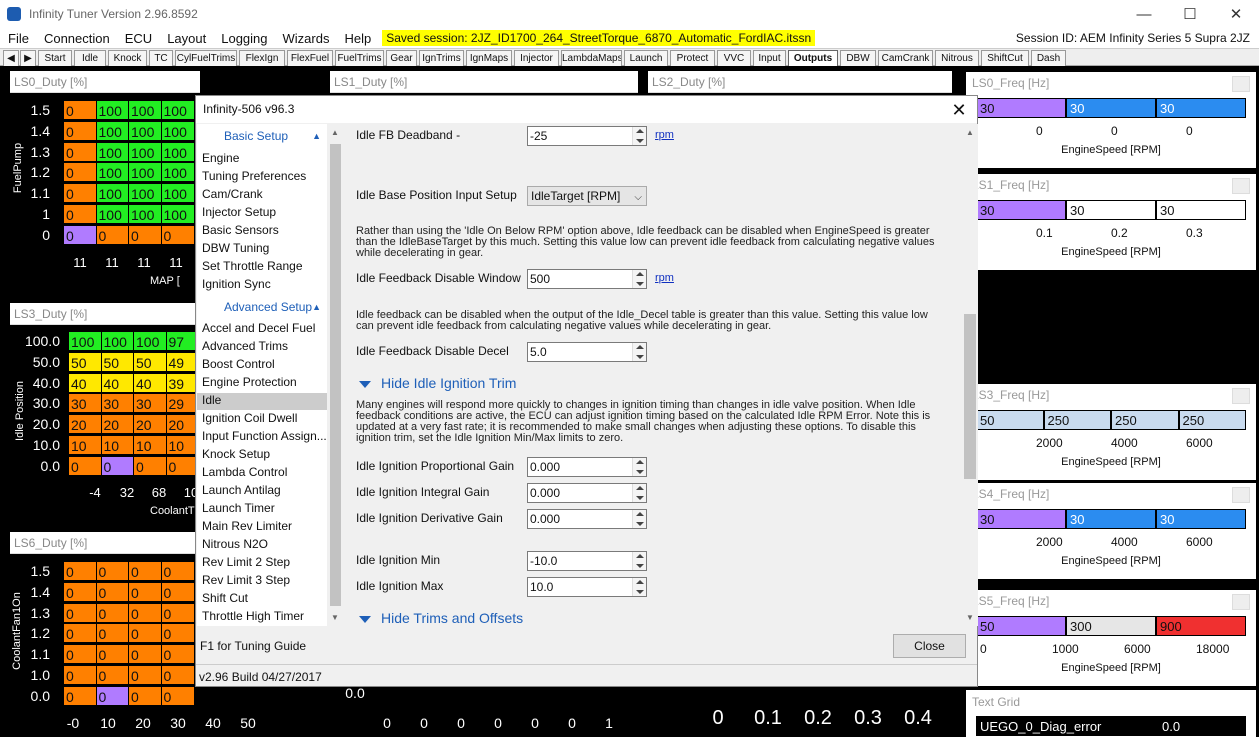 The image size is (1259, 737). I want to click on p-gain-input: 0.000, so click(587, 467).